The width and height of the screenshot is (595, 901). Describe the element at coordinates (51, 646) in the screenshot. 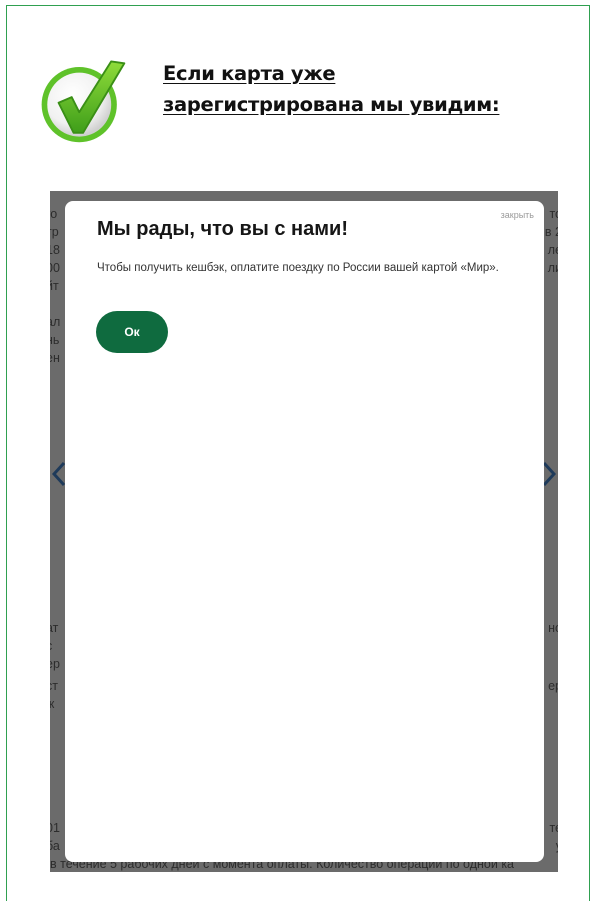

I see `bg-text: с` at that location.